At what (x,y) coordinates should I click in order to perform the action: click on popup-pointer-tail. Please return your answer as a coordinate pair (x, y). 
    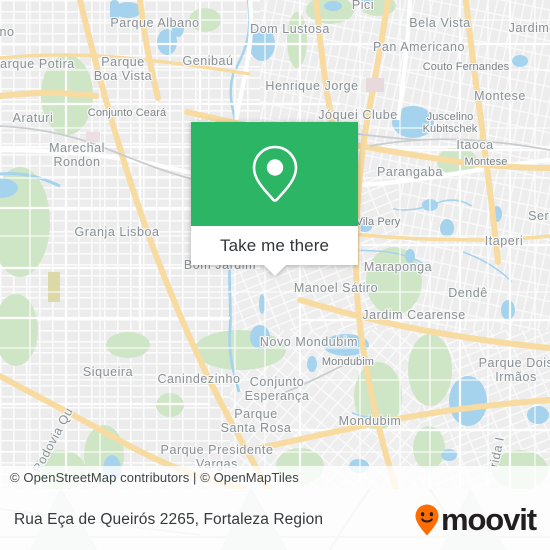
    Looking at the image, I should click on (274, 270).